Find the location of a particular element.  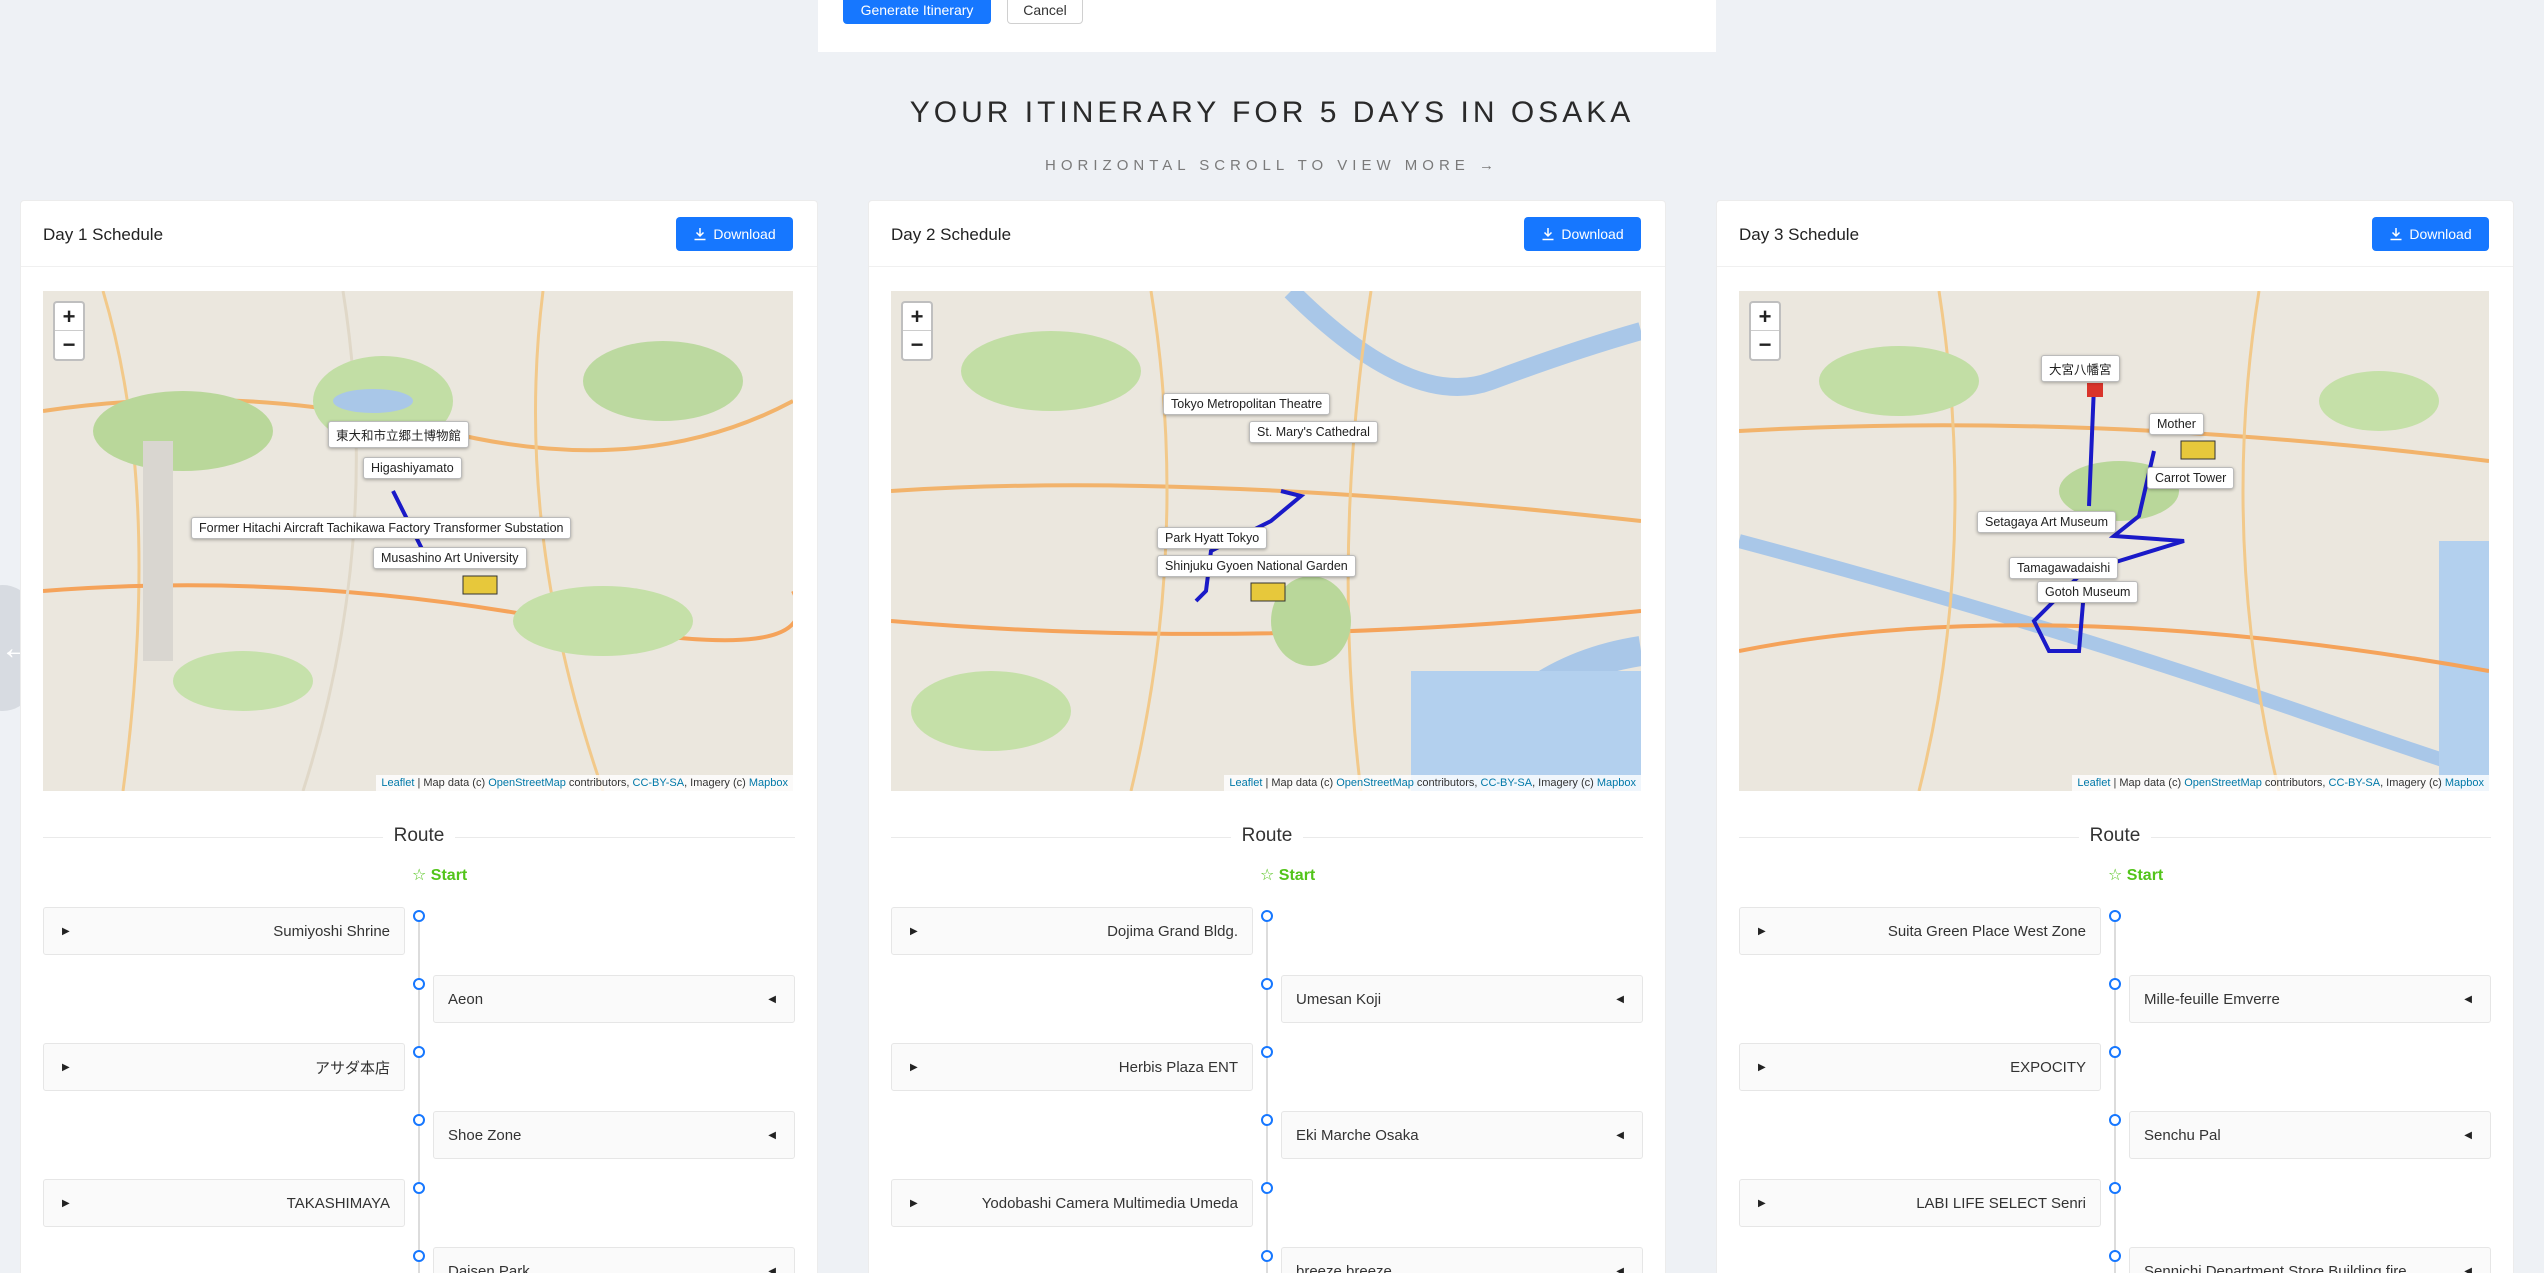

card-title: Day 2 Schedule is located at coordinates (951, 234).